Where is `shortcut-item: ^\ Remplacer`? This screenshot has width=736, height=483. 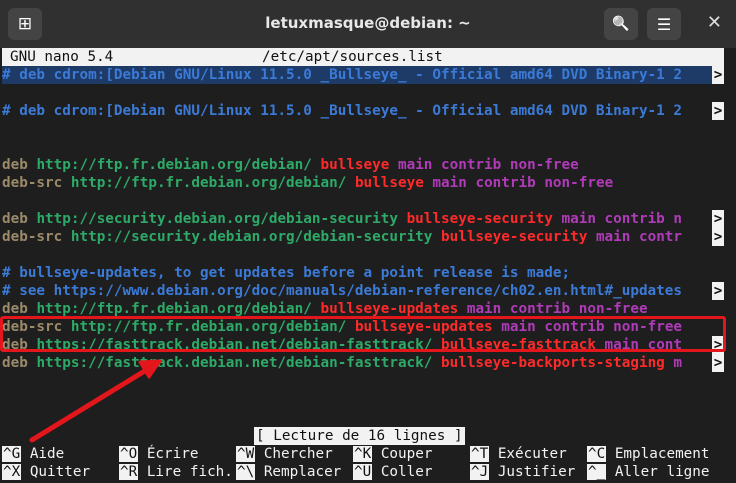 shortcut-item: ^\ Remplacer is located at coordinates (288, 472).